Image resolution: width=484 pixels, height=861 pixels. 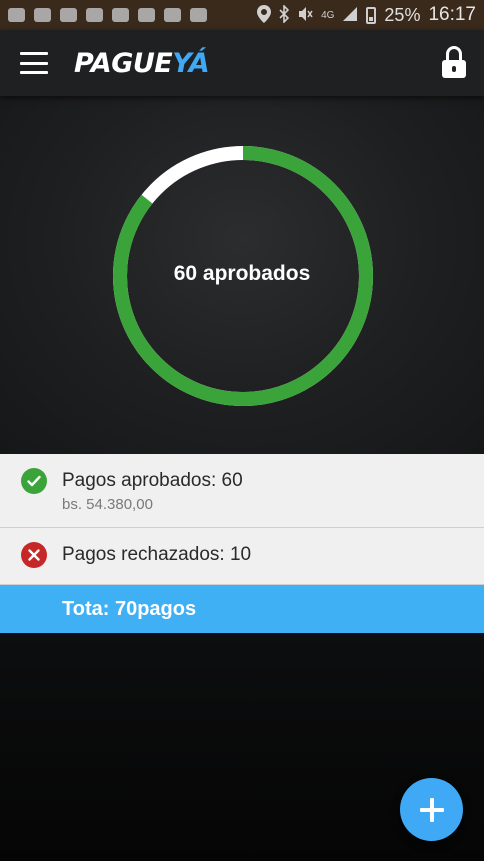 I want to click on status-bar: 4G 25% 16:17, so click(x=242, y=15).